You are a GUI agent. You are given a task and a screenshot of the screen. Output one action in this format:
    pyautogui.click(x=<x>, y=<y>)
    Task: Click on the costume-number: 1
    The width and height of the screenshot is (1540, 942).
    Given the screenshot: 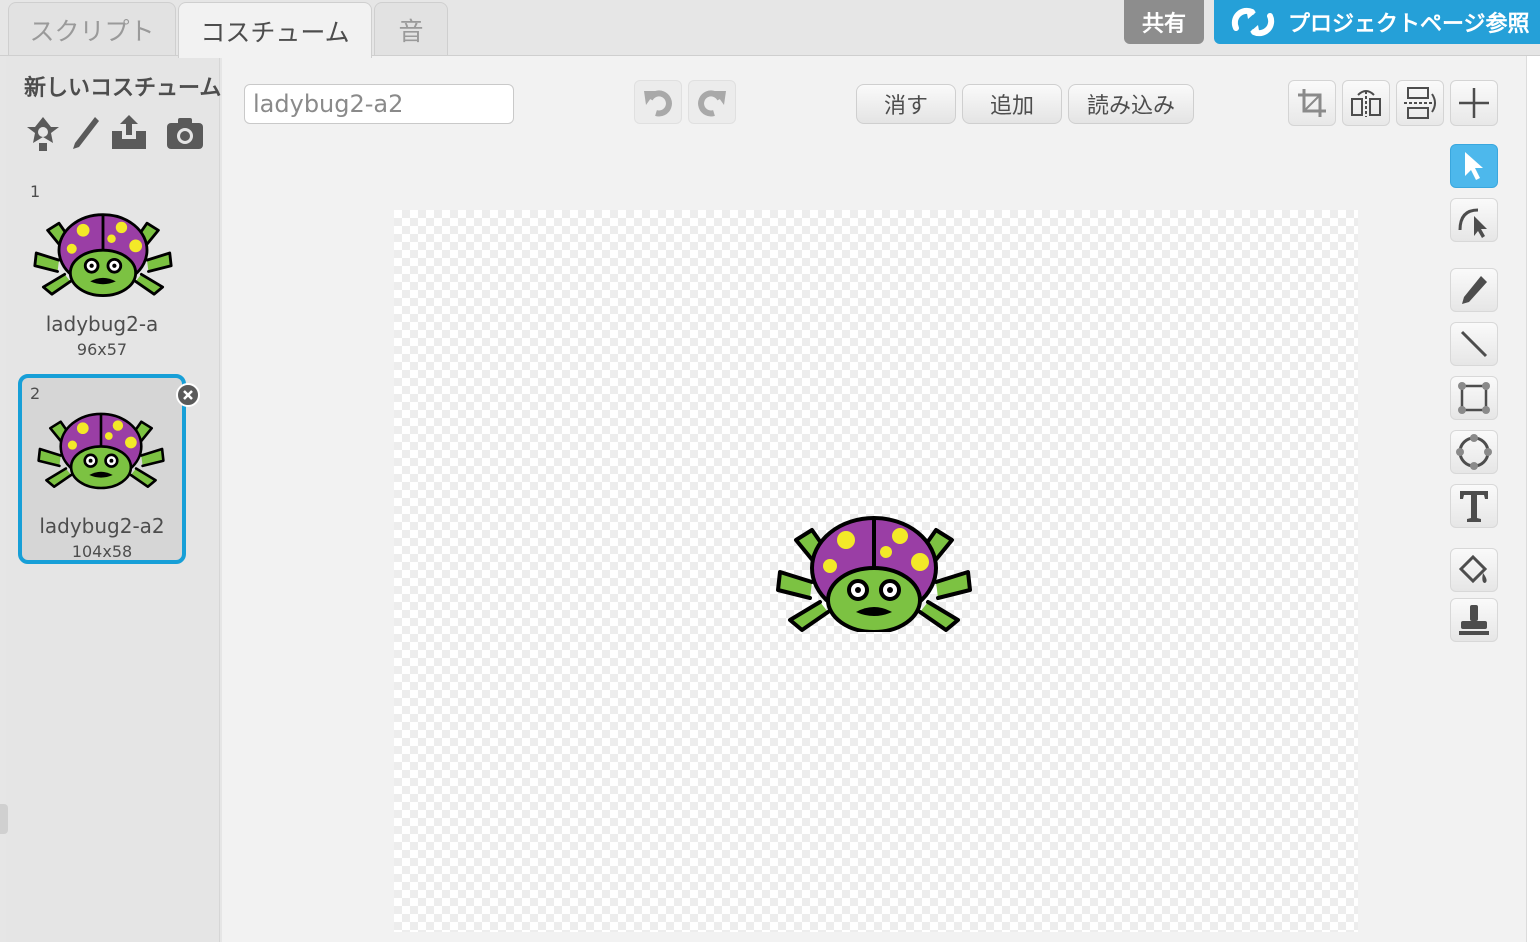 What is the action you would take?
    pyautogui.click(x=35, y=191)
    